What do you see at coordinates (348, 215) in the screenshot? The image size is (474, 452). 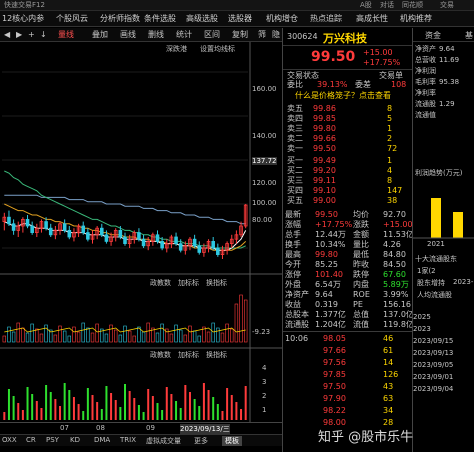 I see `stats-row: 最新 99.50 均价 92.70` at bounding box center [348, 215].